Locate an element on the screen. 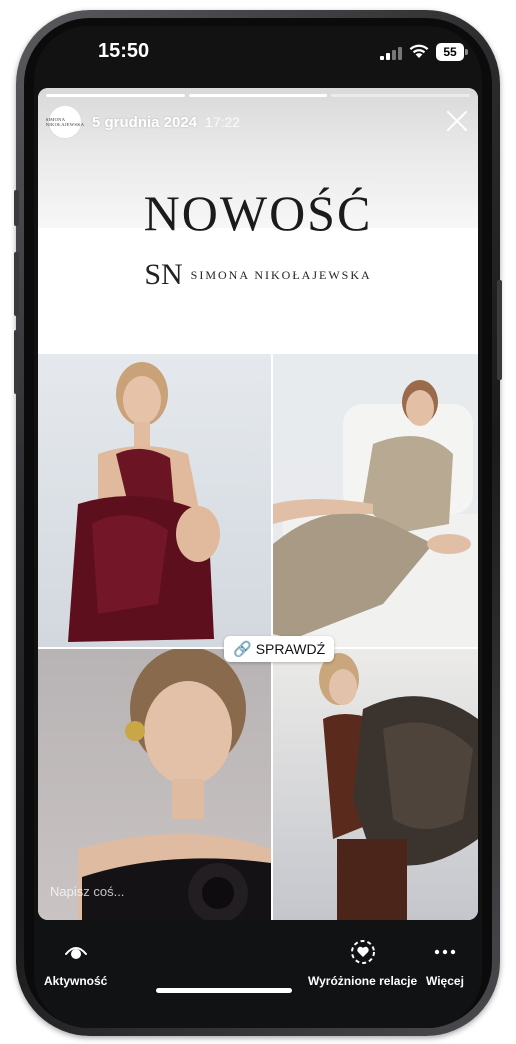  home-indicator is located at coordinates (224, 990).